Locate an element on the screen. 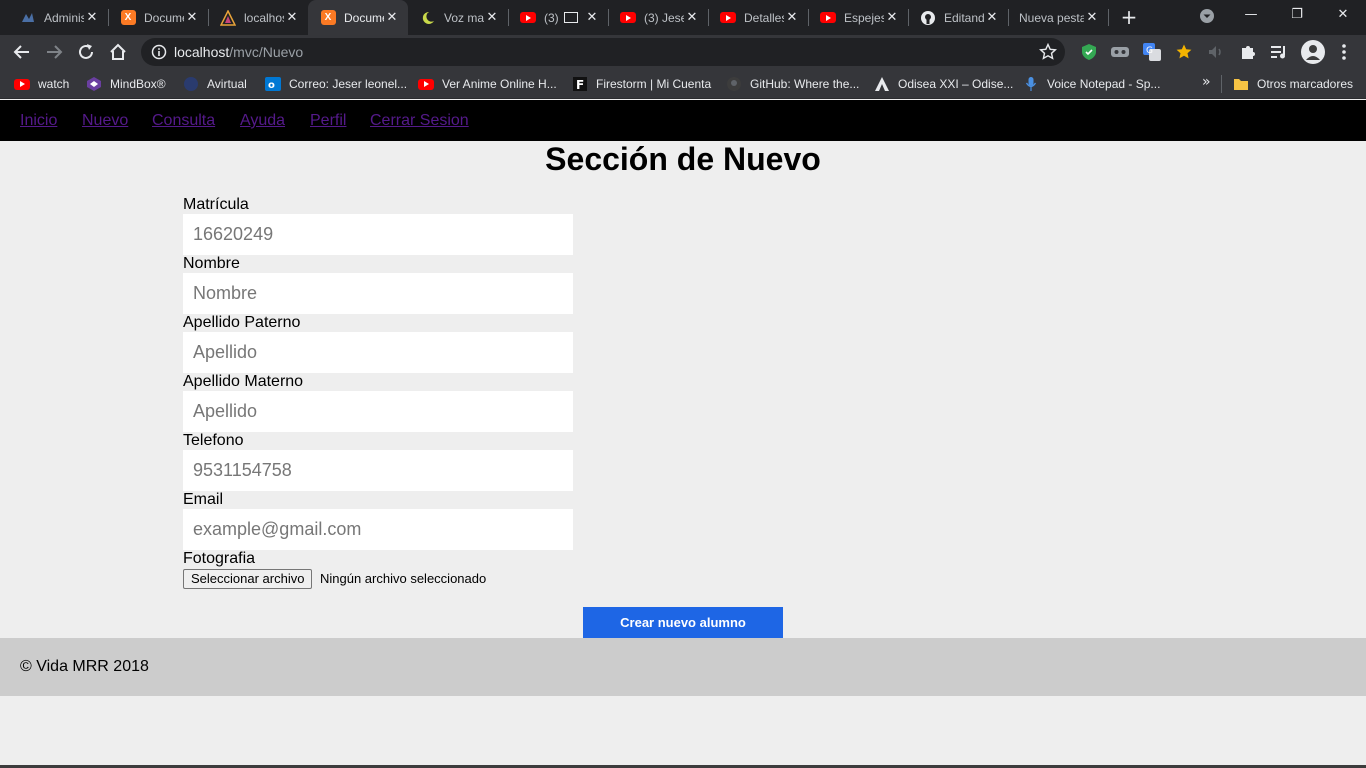 This screenshot has height=768, width=1366. browser-toolbar: localhost/mvc/Nuevo G is located at coordinates (683, 52).